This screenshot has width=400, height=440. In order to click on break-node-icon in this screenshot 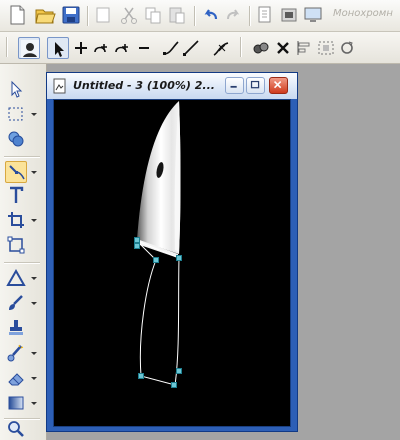, I will do `click(122, 48)`.